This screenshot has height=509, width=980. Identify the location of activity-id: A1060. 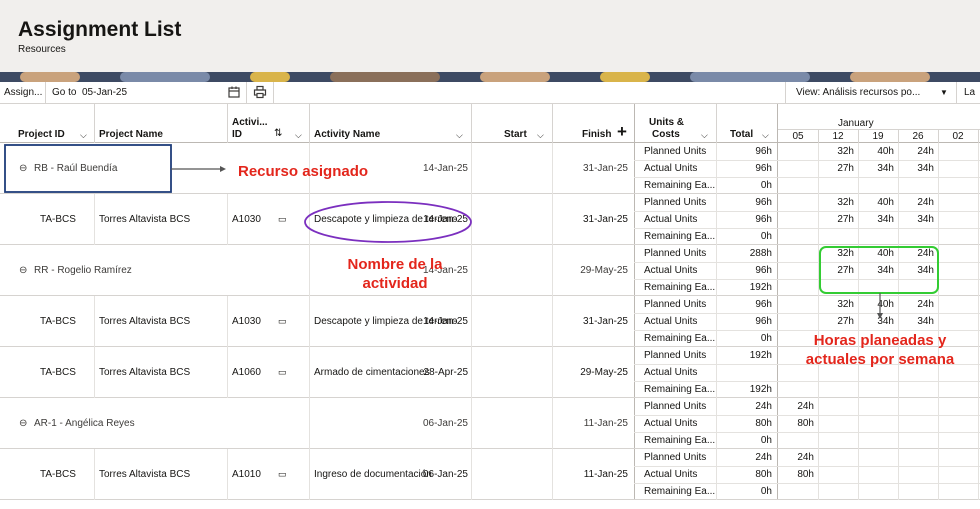
(246, 372).